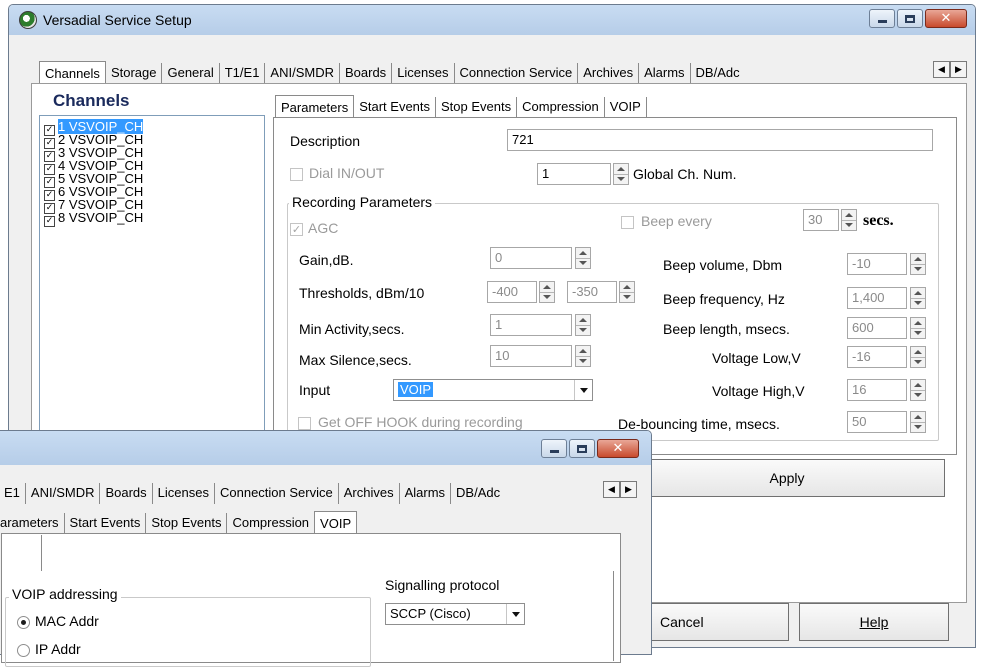 The width and height of the screenshot is (982, 667). I want to click on second-tab-licenses: Licenses, so click(184, 493).